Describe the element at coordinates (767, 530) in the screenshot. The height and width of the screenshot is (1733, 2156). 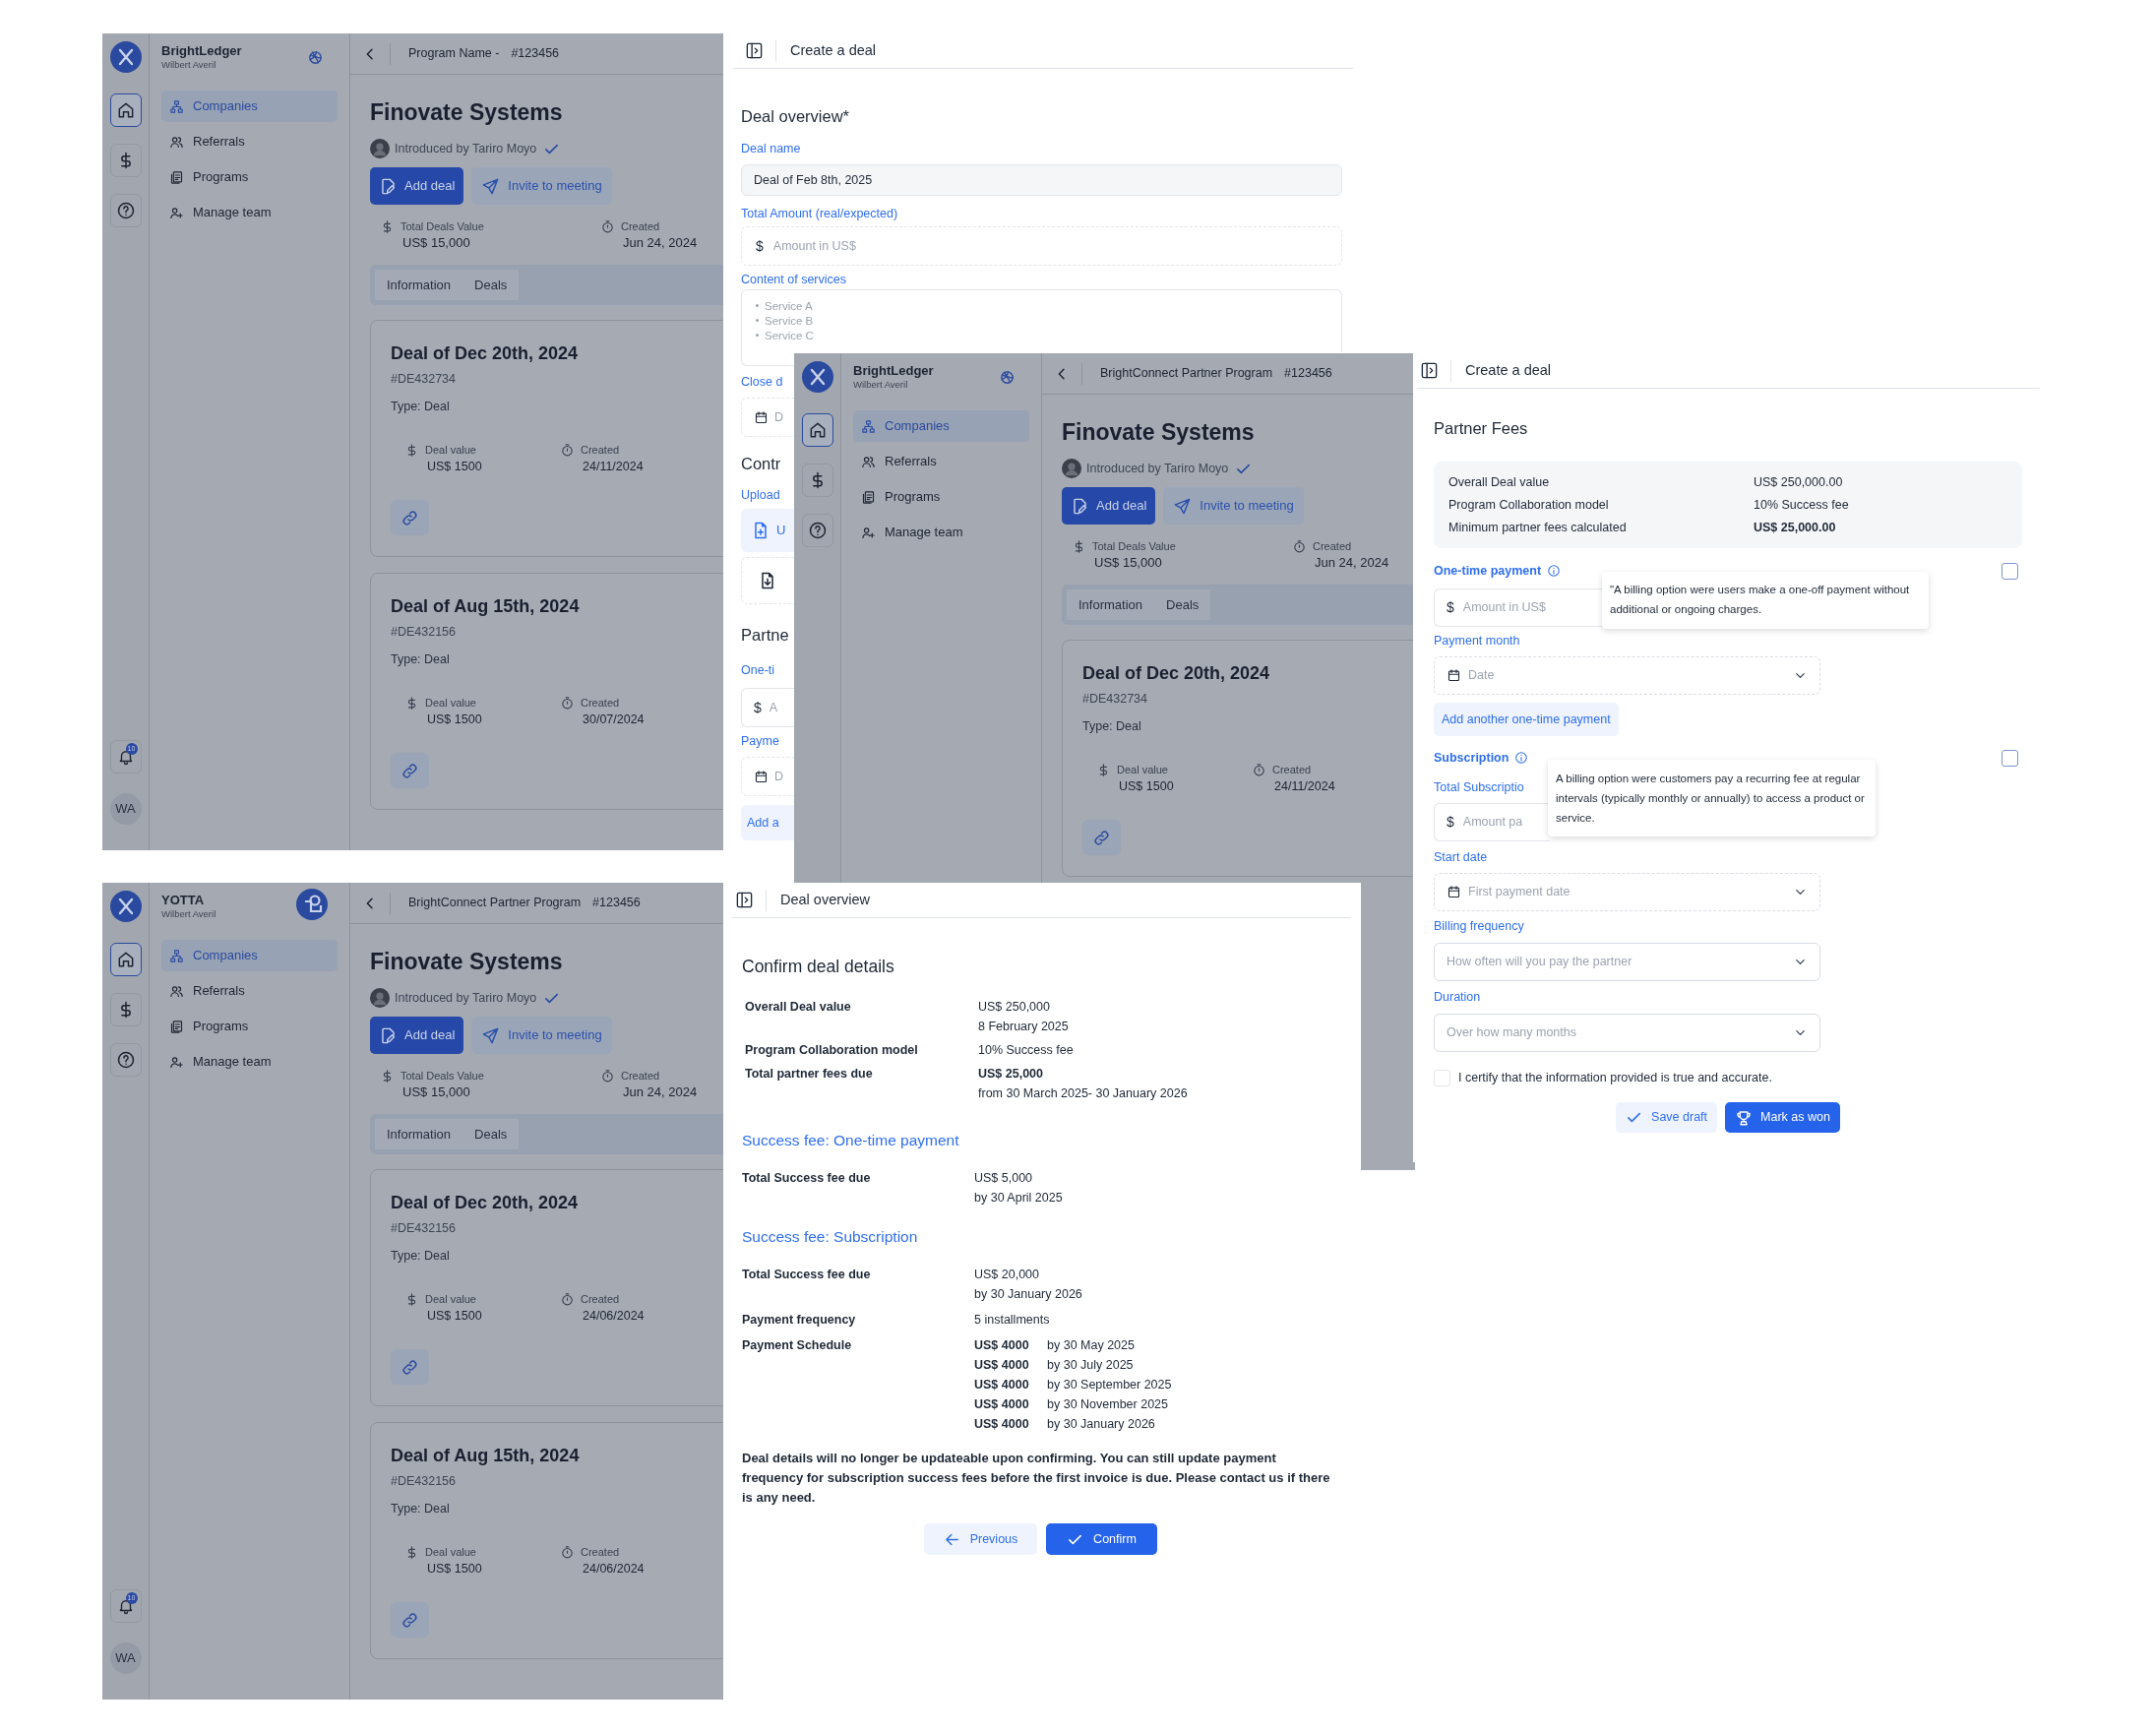
I see `upload-button: U` at that location.